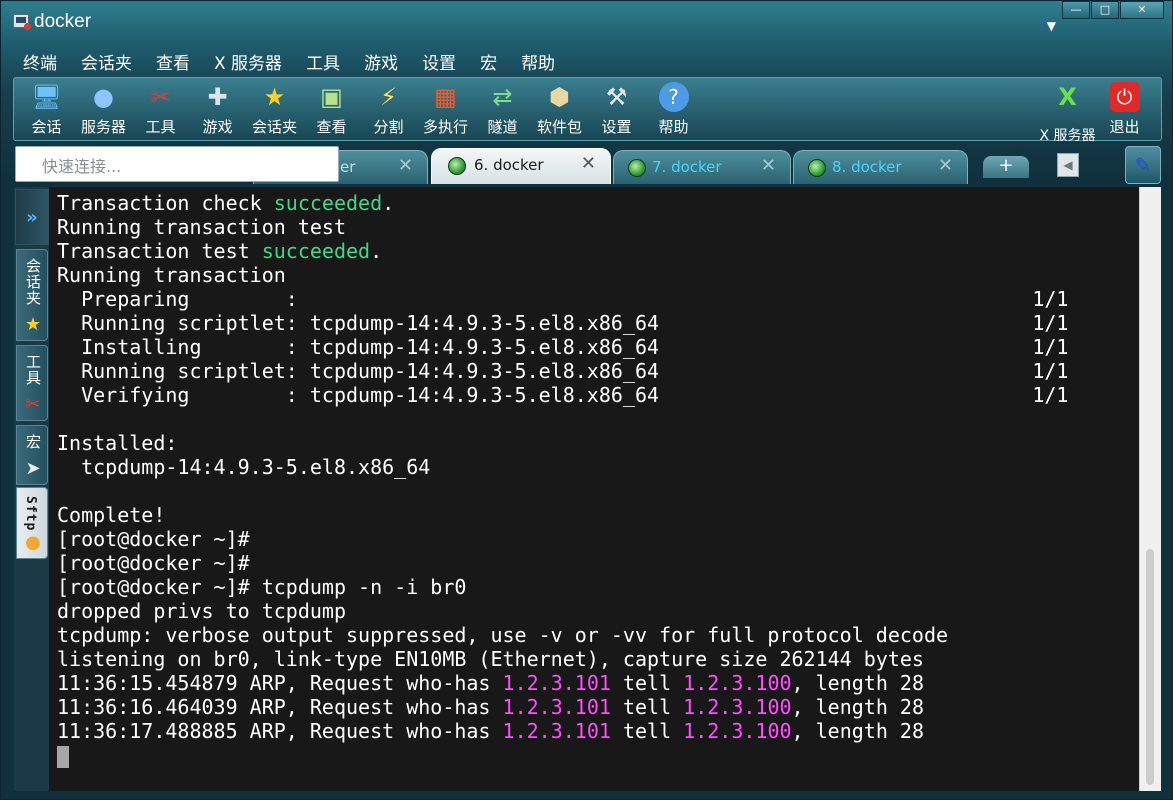 This screenshot has height=800, width=1173. I want to click on games-button: ✚ 游戏, so click(217, 109).